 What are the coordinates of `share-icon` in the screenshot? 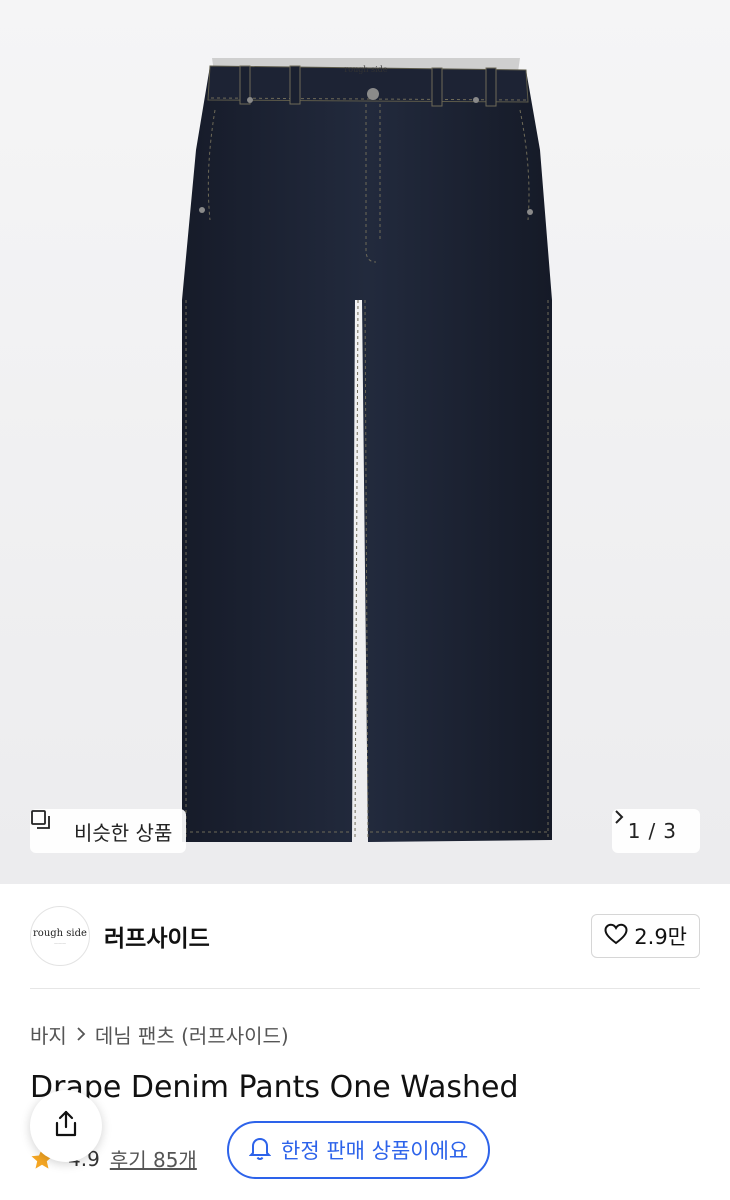 It's located at (66, 1126).